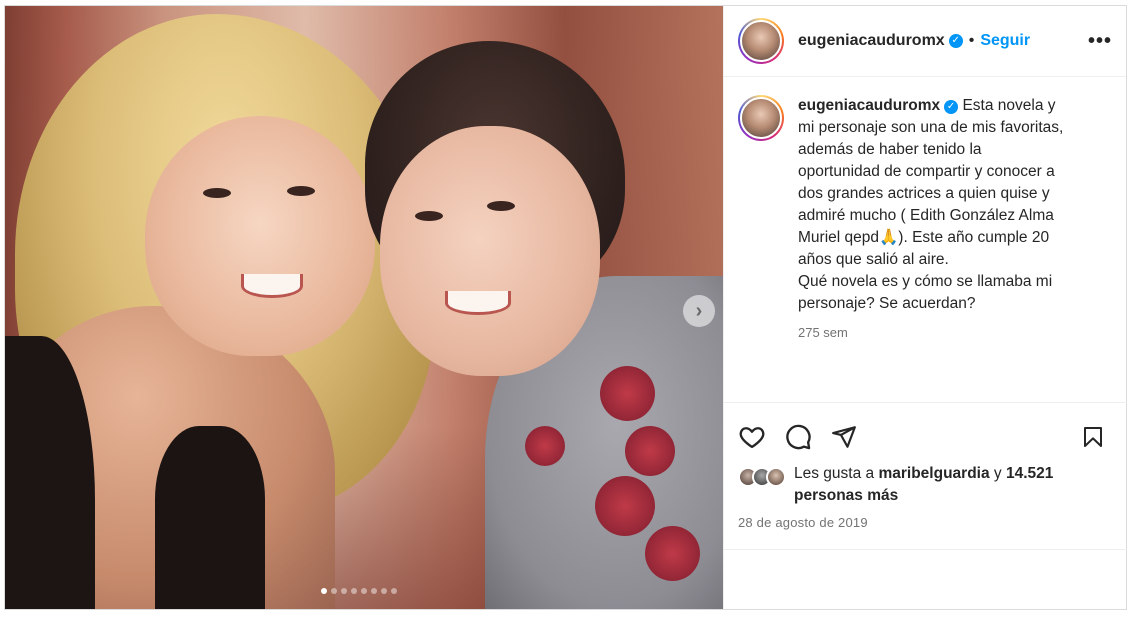  Describe the element at coordinates (490, 251) in the screenshot. I see `woman-right-face` at that location.